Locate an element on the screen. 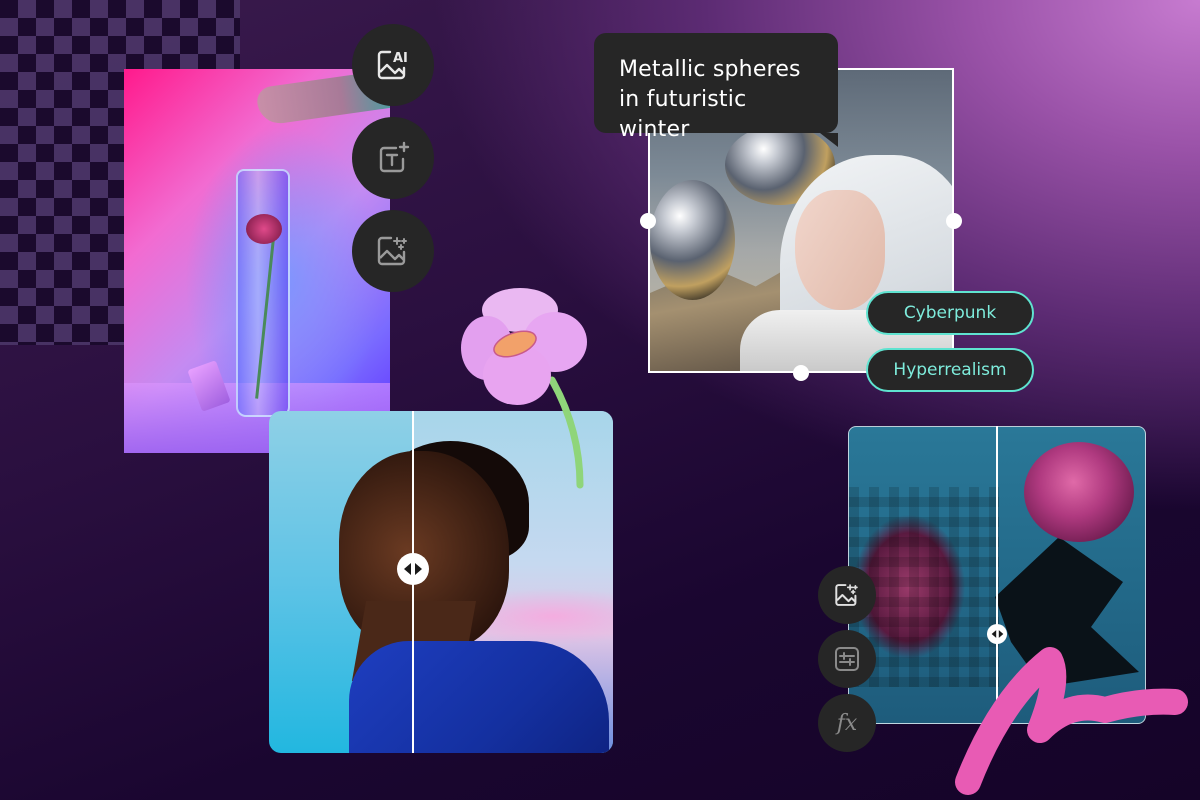  blue-jacket is located at coordinates (479, 697).